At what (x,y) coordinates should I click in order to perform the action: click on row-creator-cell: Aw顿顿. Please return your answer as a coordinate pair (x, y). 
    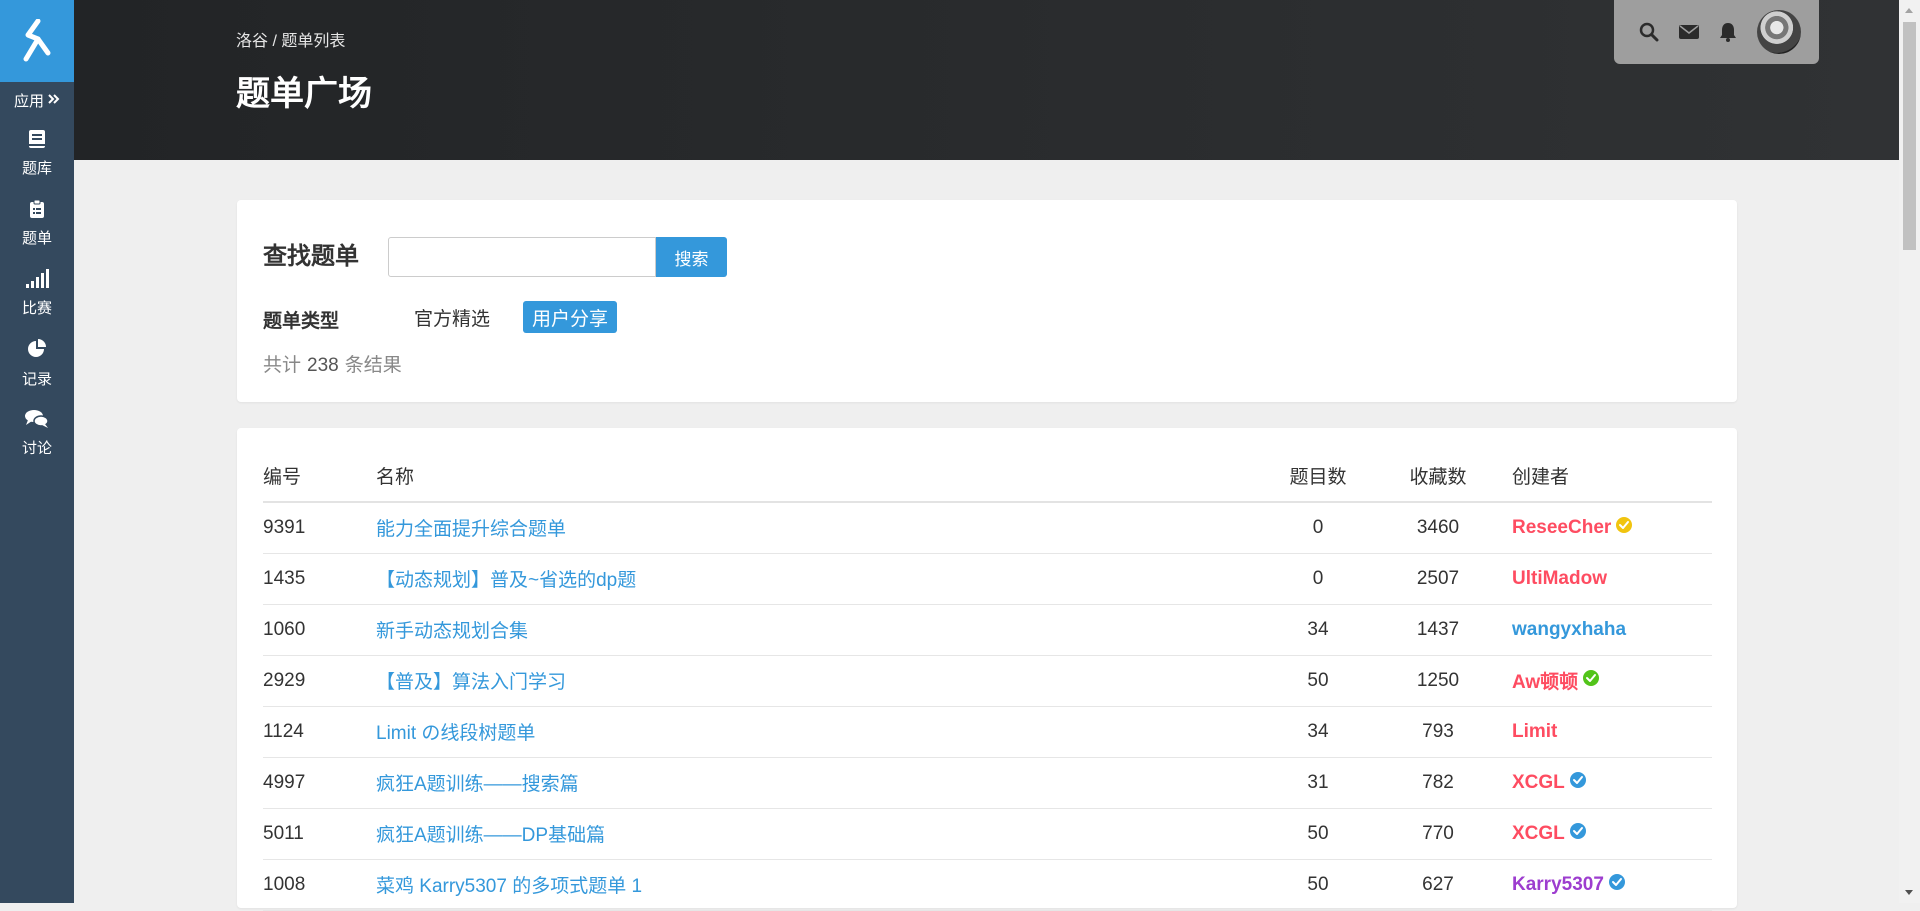
    Looking at the image, I should click on (1607, 681).